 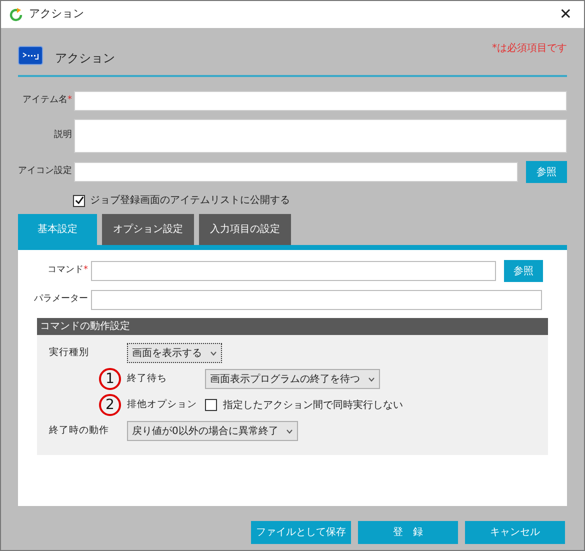 I want to click on option-label: 排他オプション, so click(x=162, y=405).